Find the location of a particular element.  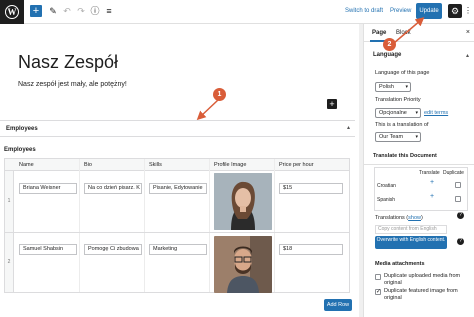

annotation-callout-2: 2 is located at coordinates (389, 44).